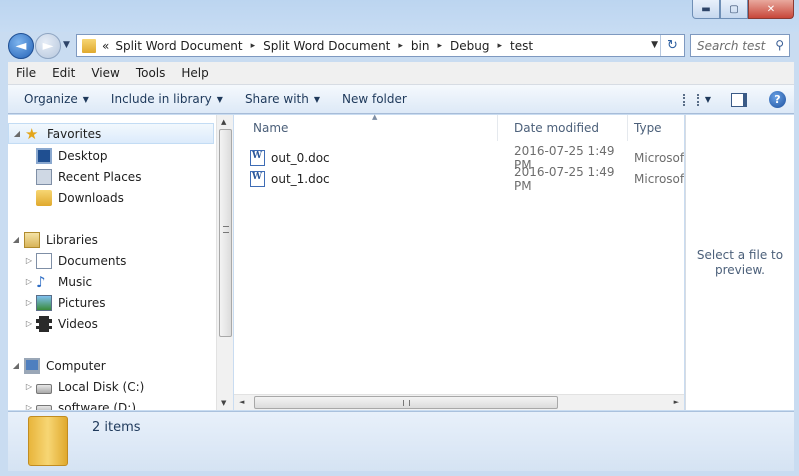 This screenshot has height=476, width=799. What do you see at coordinates (470, 45) in the screenshot?
I see `breadcrumb-label: Debug` at bounding box center [470, 45].